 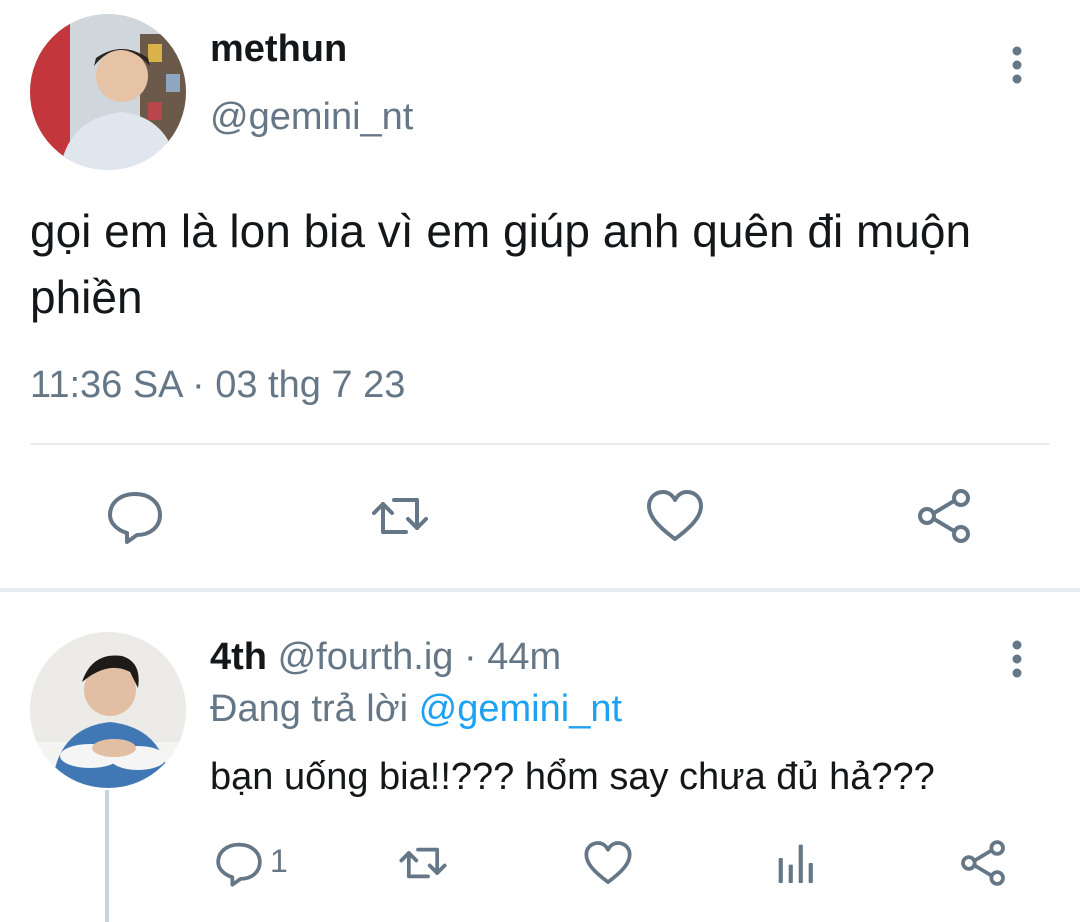 I want to click on reply-author-name: 4th, so click(x=238, y=657).